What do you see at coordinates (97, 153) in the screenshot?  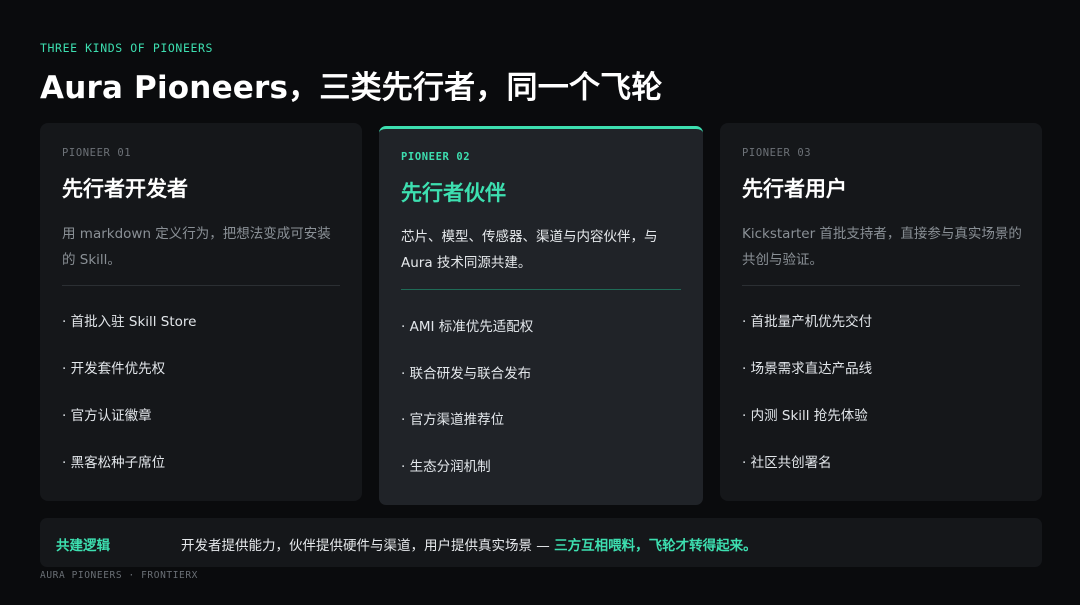 I see `pioneer-id: PIONEER 01` at bounding box center [97, 153].